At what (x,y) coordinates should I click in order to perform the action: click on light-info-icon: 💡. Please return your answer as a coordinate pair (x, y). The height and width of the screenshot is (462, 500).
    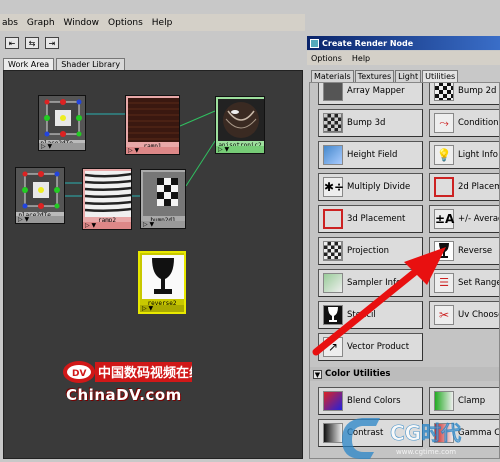
    Looking at the image, I should click on (444, 155).